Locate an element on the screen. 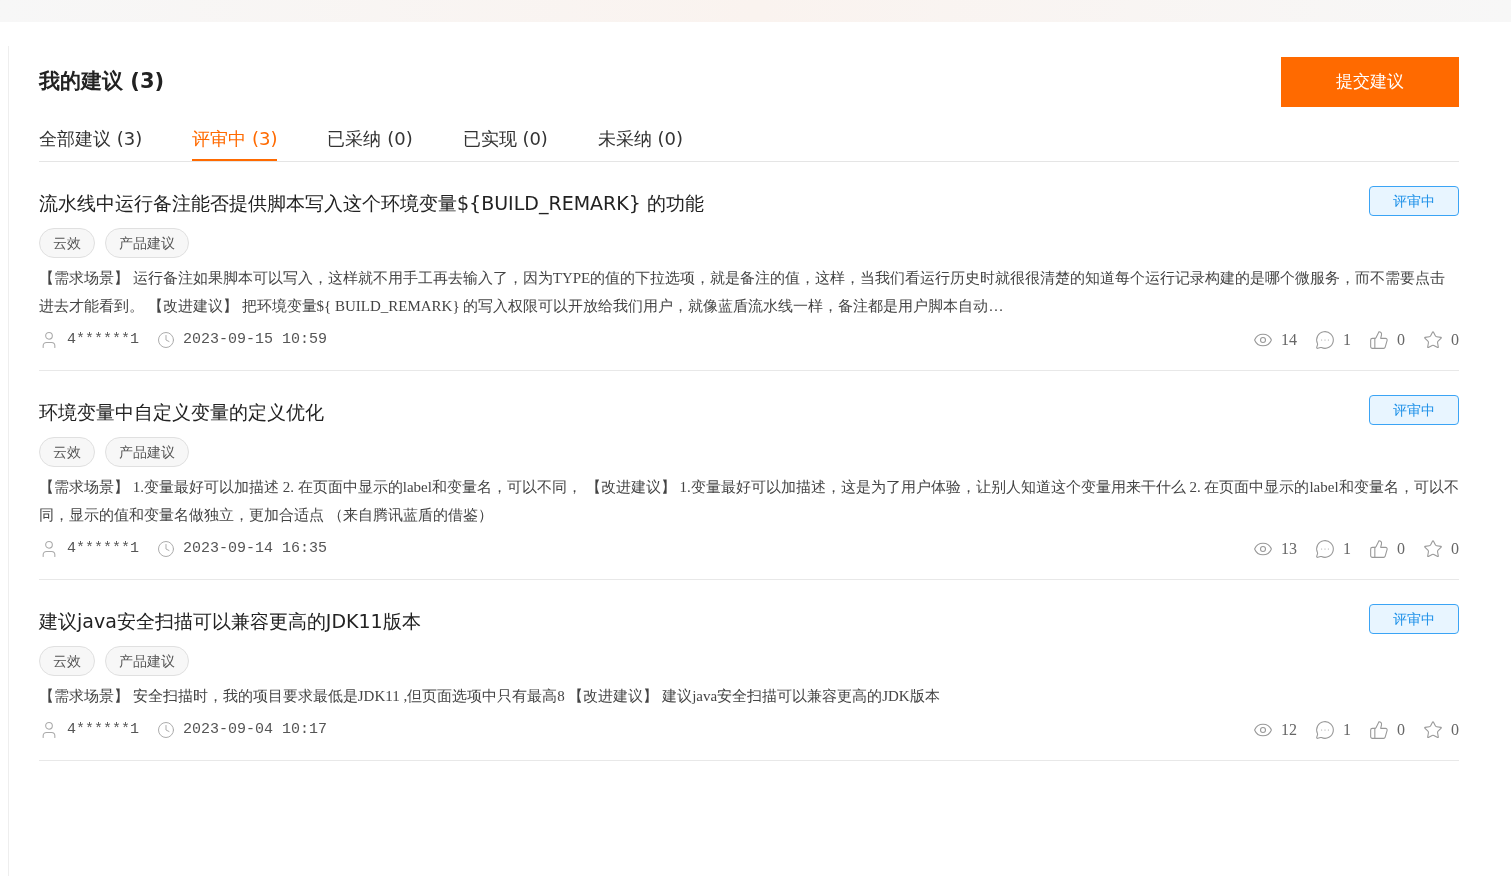 The image size is (1511, 876). suggestion-description: 【需求场景】 安全扫描时，我的项目要求最低是JDK11 ,但页面选项中只有最高8 【改进建议】 建议java安全扫描可以兼容更高的JDK版本 is located at coordinates (490, 696).